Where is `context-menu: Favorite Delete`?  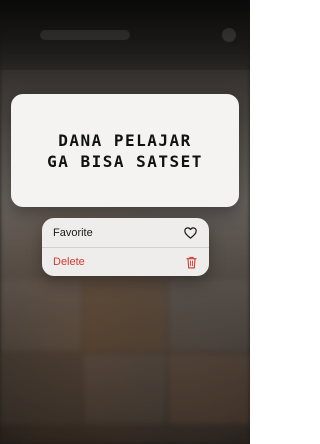 context-menu: Favorite Delete is located at coordinates (125, 247).